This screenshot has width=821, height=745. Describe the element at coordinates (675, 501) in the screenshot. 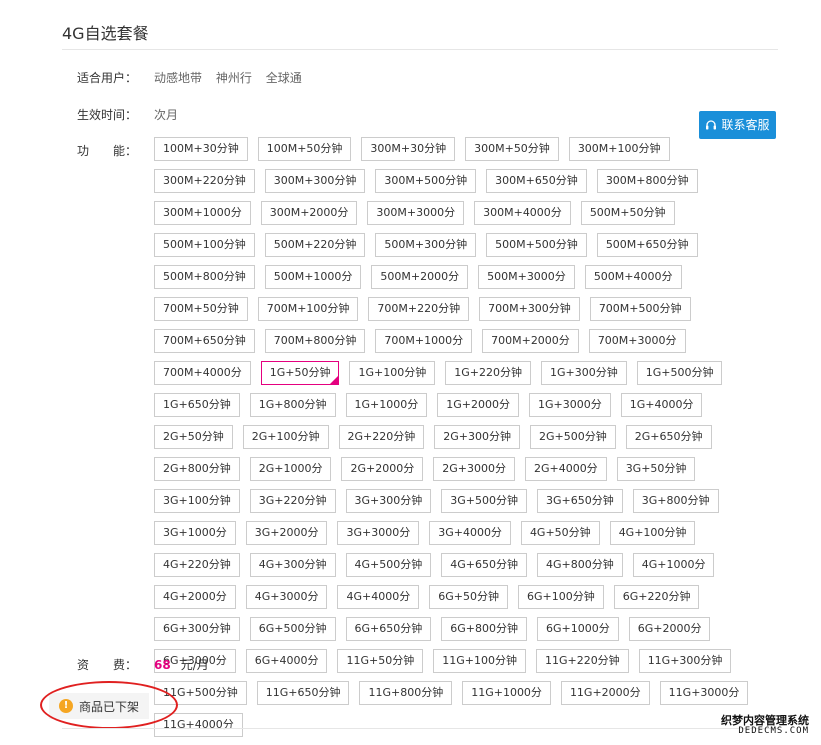

I see `feature-option: 3G+800分钟` at that location.